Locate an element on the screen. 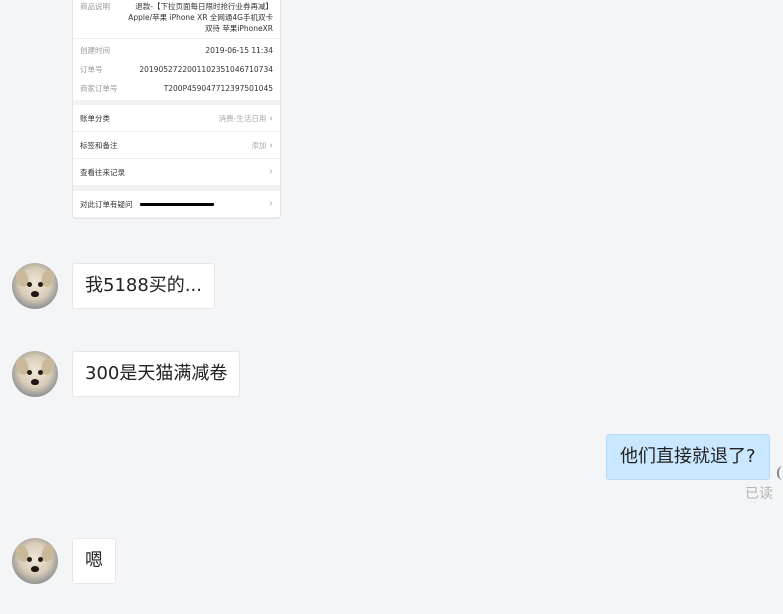 This screenshot has height=614, width=783. merchant-order-value: T200P459047712397501045 is located at coordinates (218, 88).